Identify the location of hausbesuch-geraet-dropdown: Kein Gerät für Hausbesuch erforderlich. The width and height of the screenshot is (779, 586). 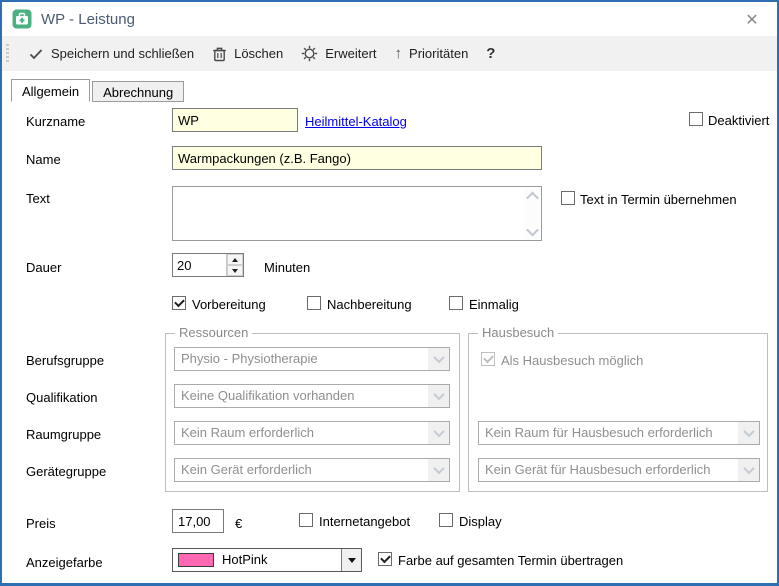
(619, 470).